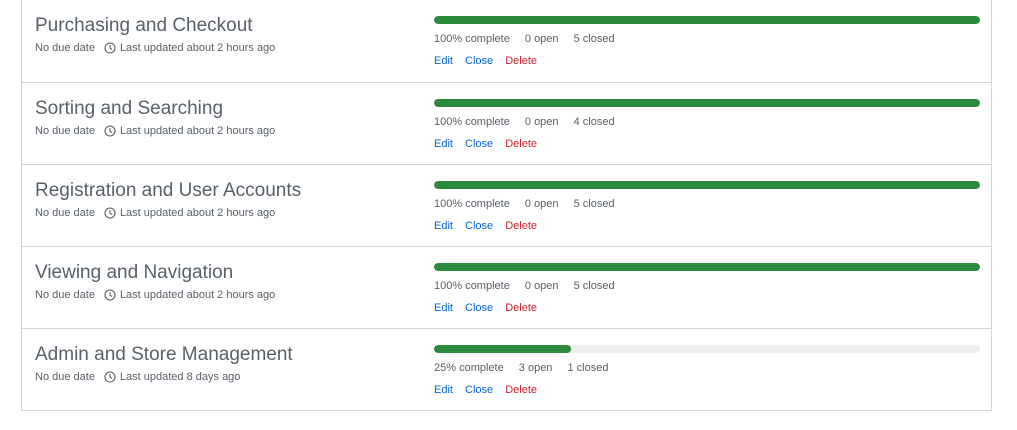 This screenshot has width=1017, height=430. Describe the element at coordinates (164, 355) in the screenshot. I see `milestone-title: Admin and Store Management` at that location.